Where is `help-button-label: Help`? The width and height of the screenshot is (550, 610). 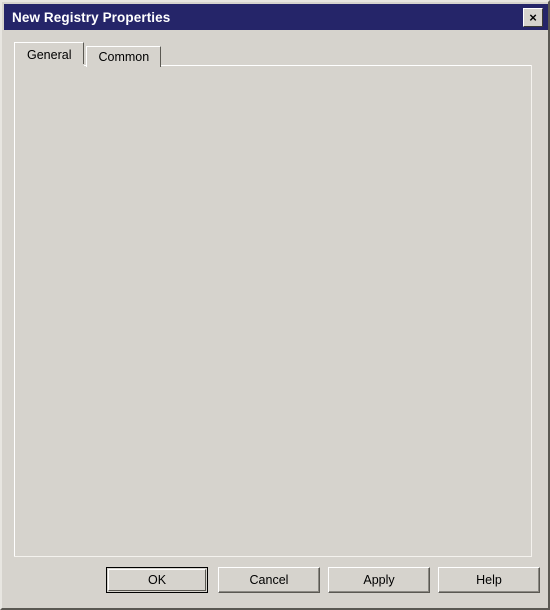
help-button-label: Help is located at coordinates (489, 580).